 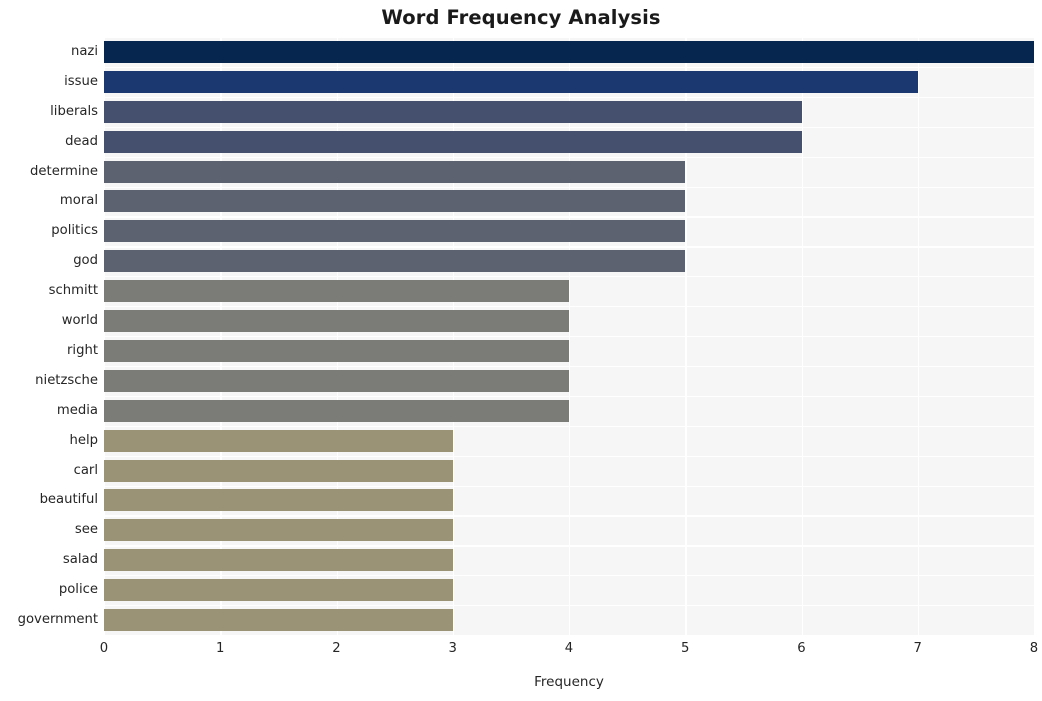 I want to click on y-axis-tick-label: politics, so click(x=74, y=231).